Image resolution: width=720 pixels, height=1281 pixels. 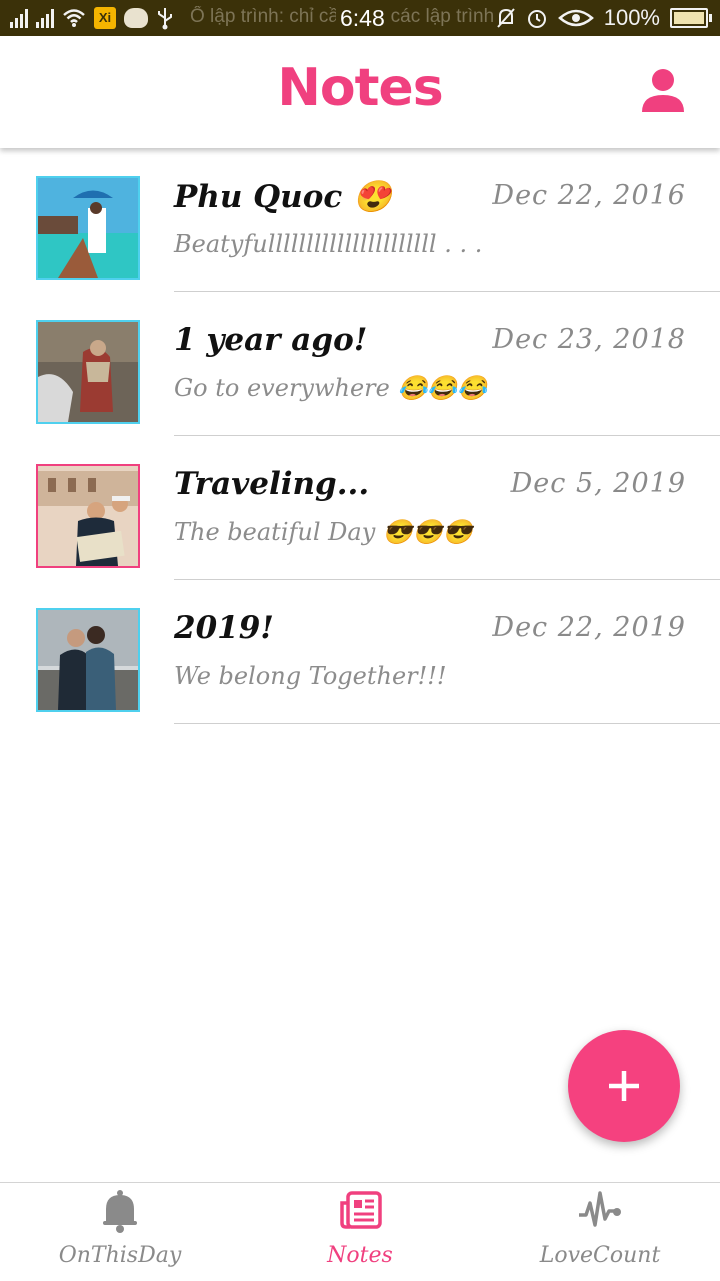 What do you see at coordinates (283, 197) in the screenshot?
I see `note-title: Phu Quoc 😍` at bounding box center [283, 197].